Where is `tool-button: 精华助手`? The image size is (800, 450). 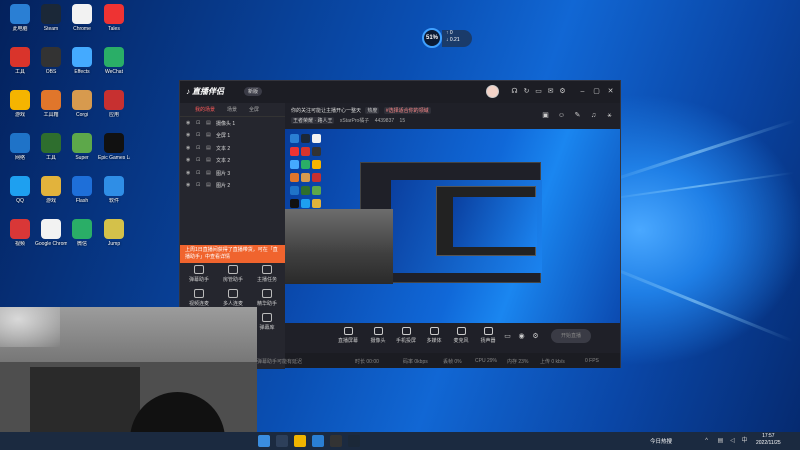 tool-button: 精华助手 is located at coordinates (267, 298).